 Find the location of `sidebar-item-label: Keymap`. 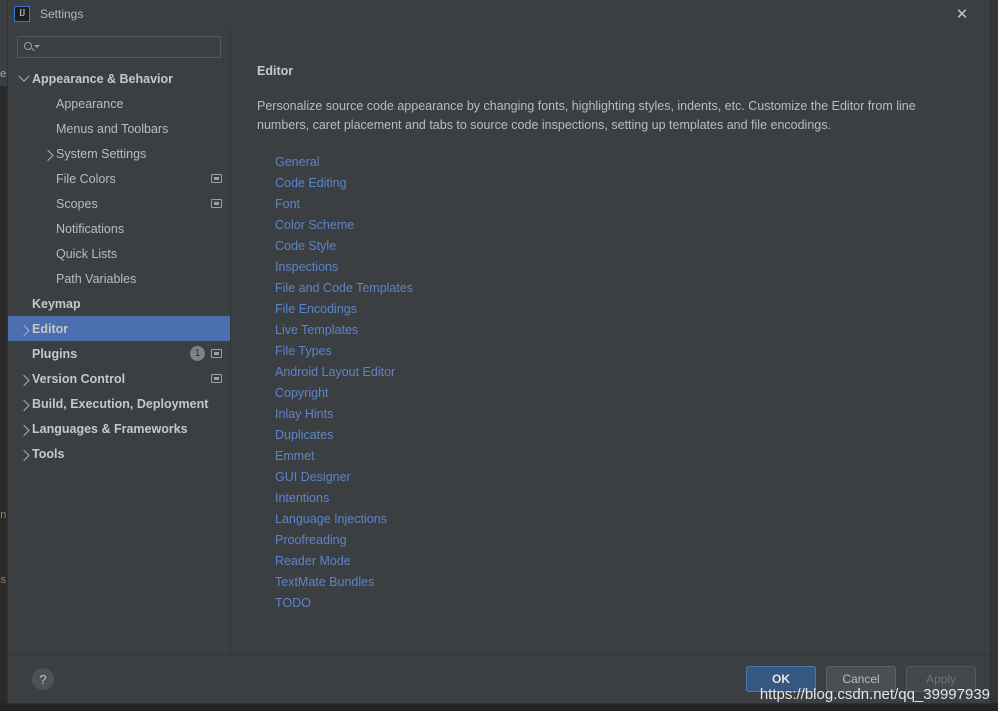

sidebar-item-label: Keymap is located at coordinates (56, 303).